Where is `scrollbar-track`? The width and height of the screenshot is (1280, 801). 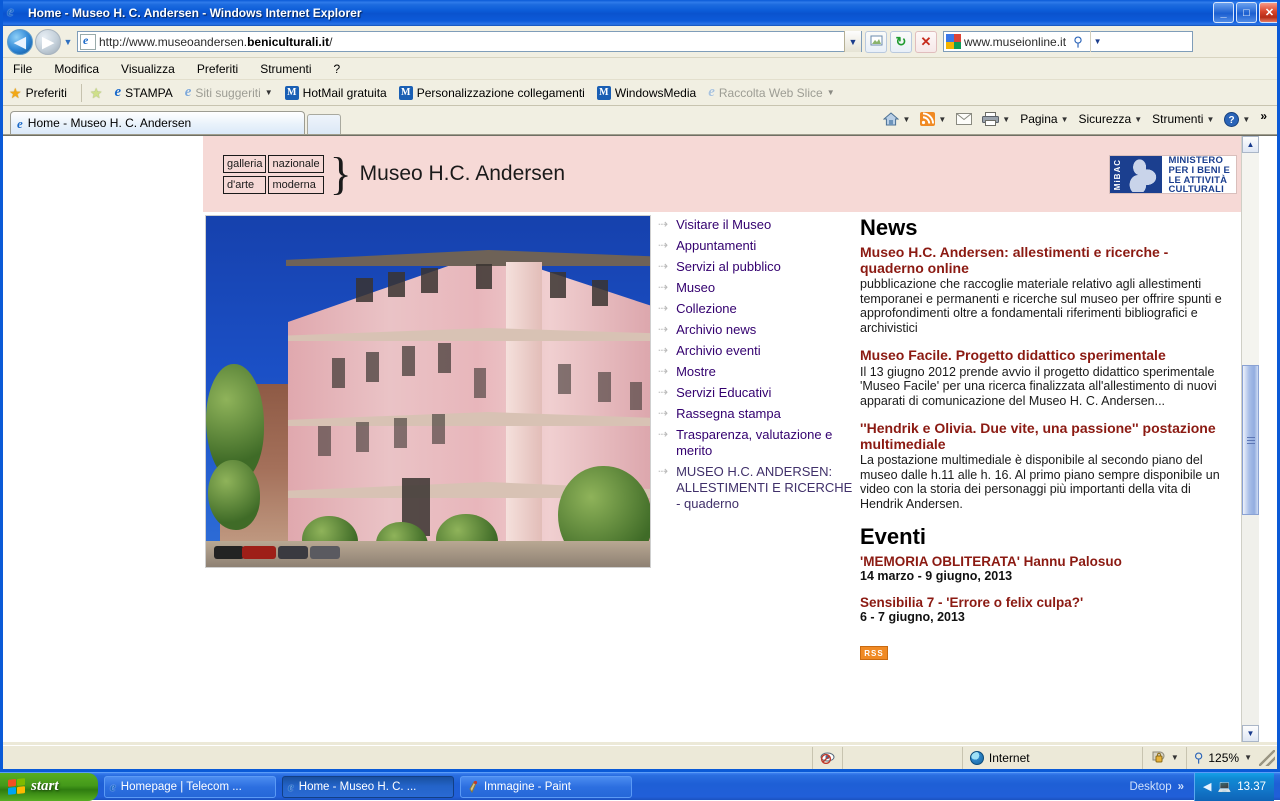 scrollbar-track is located at coordinates (1250, 259).